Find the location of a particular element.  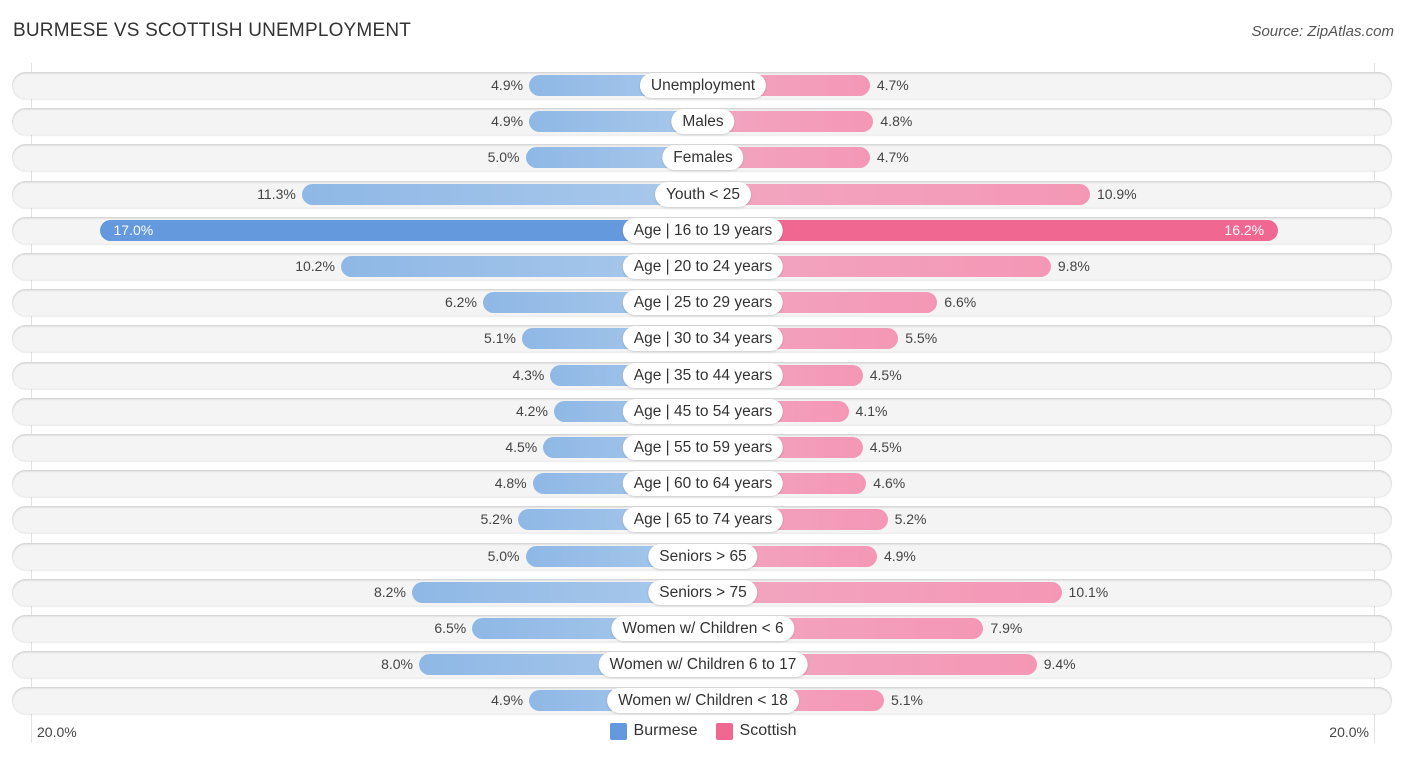

legend-item-scottish: Scottish is located at coordinates (756, 731).